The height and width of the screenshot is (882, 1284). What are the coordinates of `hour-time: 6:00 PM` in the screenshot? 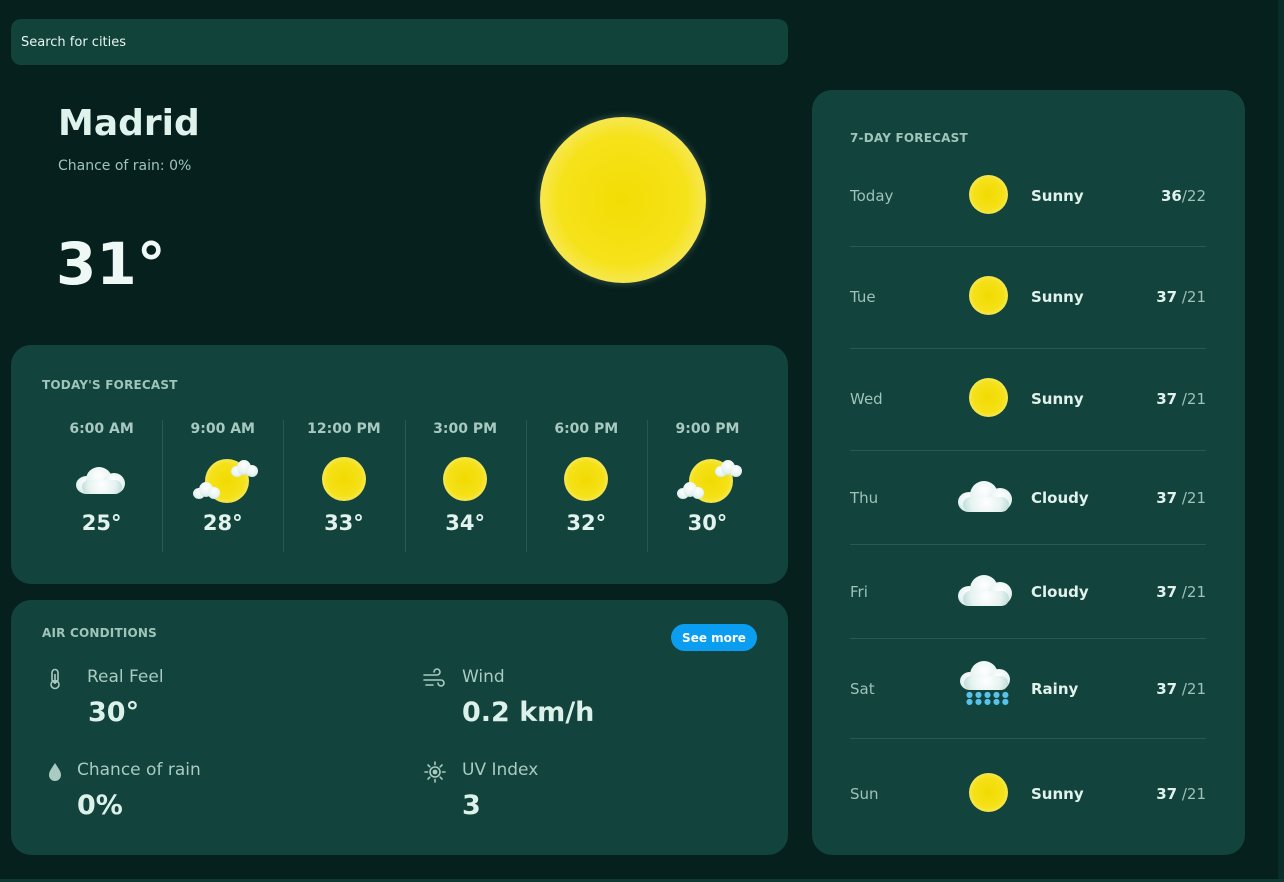 It's located at (586, 429).